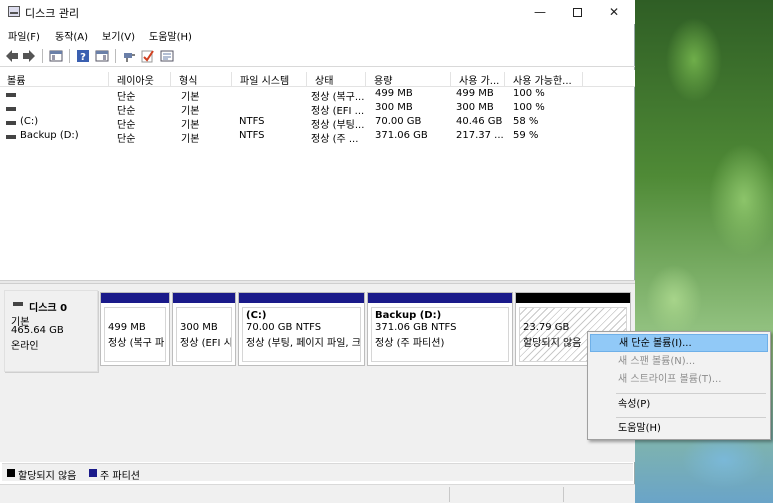 The height and width of the screenshot is (503, 773). I want to click on menu-bar: 파일(F) 동작(A) 보기(V) 도움말(H), so click(317, 34).